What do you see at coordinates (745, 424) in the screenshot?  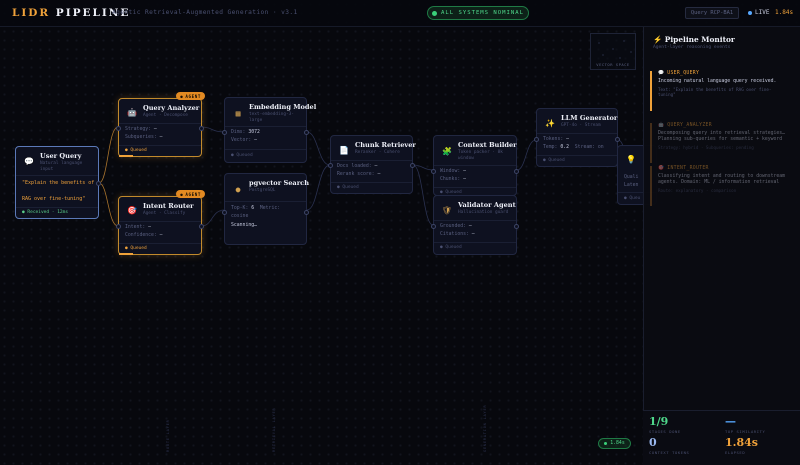 I see `stat-similarity: — TOP SIMILARITY` at bounding box center [745, 424].